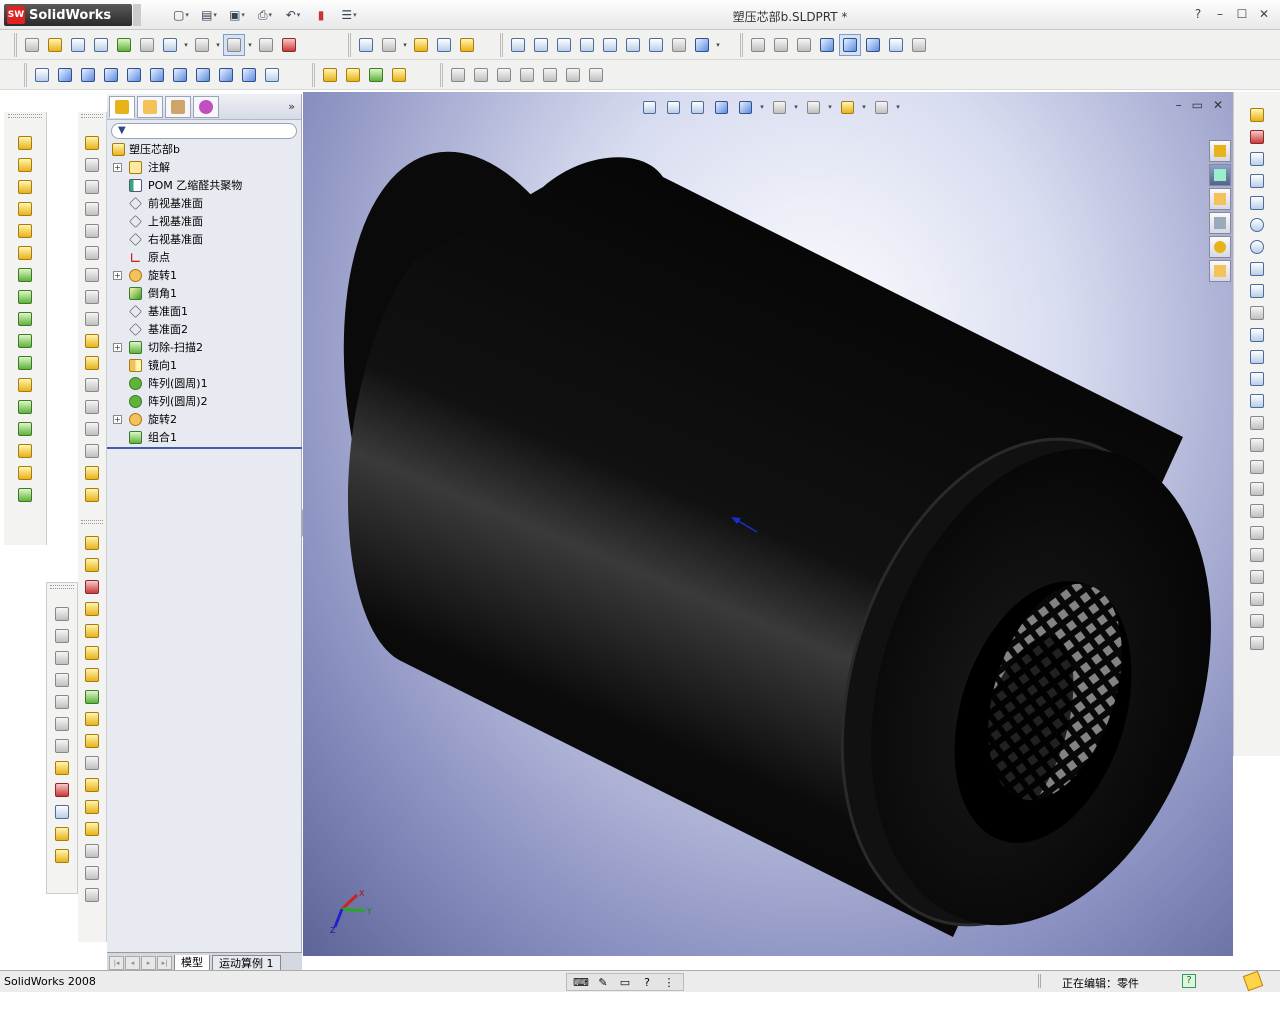  What do you see at coordinates (92, 587) in the screenshot?
I see `shut-off-surface-icon` at bounding box center [92, 587].